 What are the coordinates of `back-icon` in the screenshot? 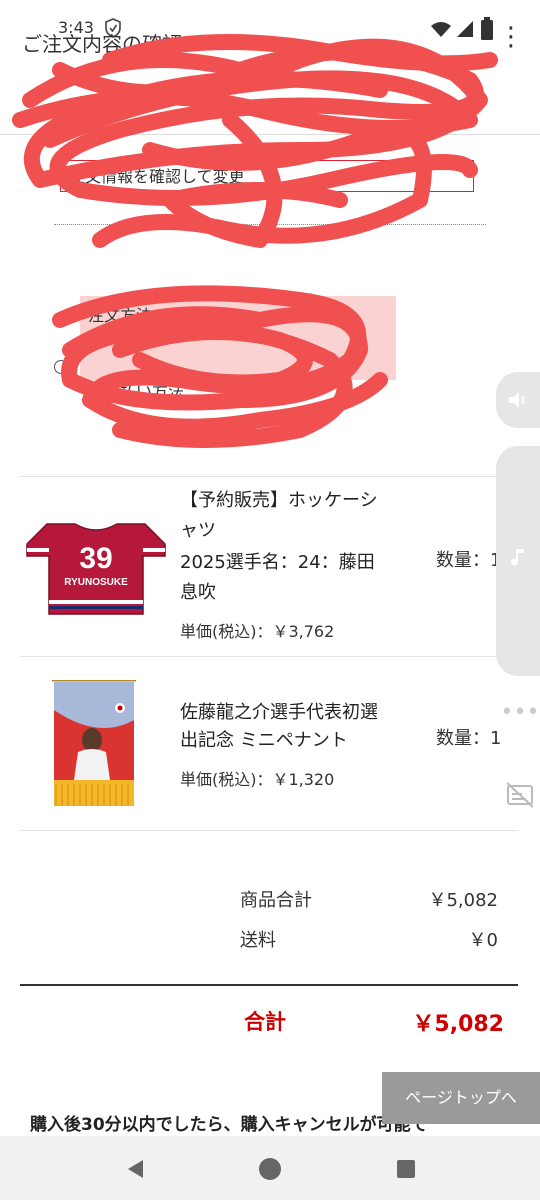 It's located at (136, 1169).